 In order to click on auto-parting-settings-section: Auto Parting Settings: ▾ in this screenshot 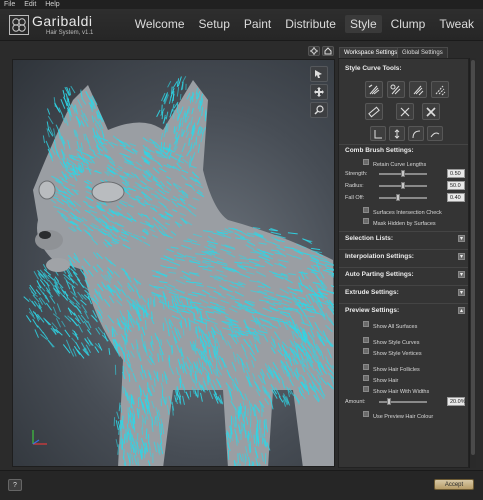, I will do `click(403, 274)`.